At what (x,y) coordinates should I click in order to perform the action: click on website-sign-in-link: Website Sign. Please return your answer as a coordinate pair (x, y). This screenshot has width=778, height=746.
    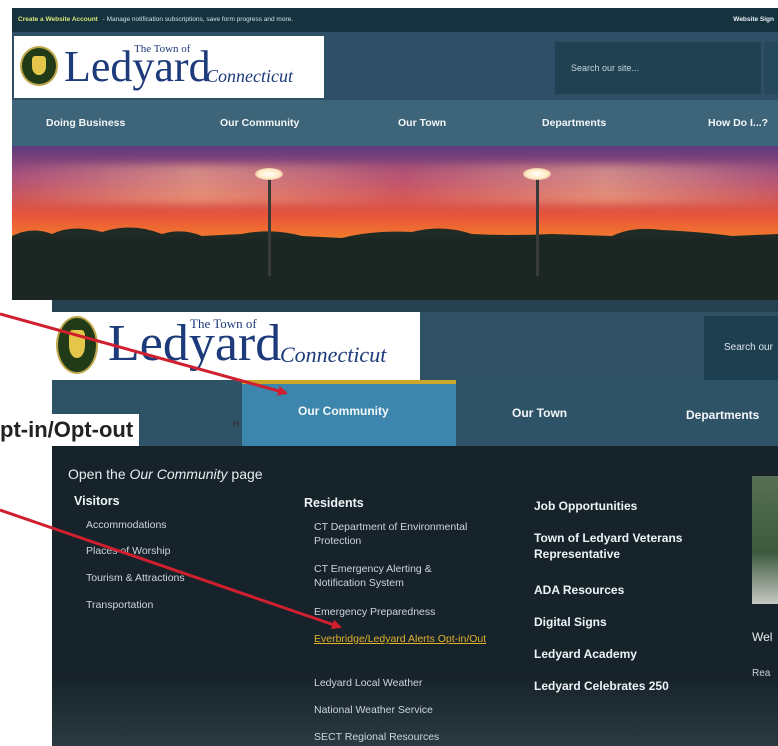
    Looking at the image, I should click on (753, 20).